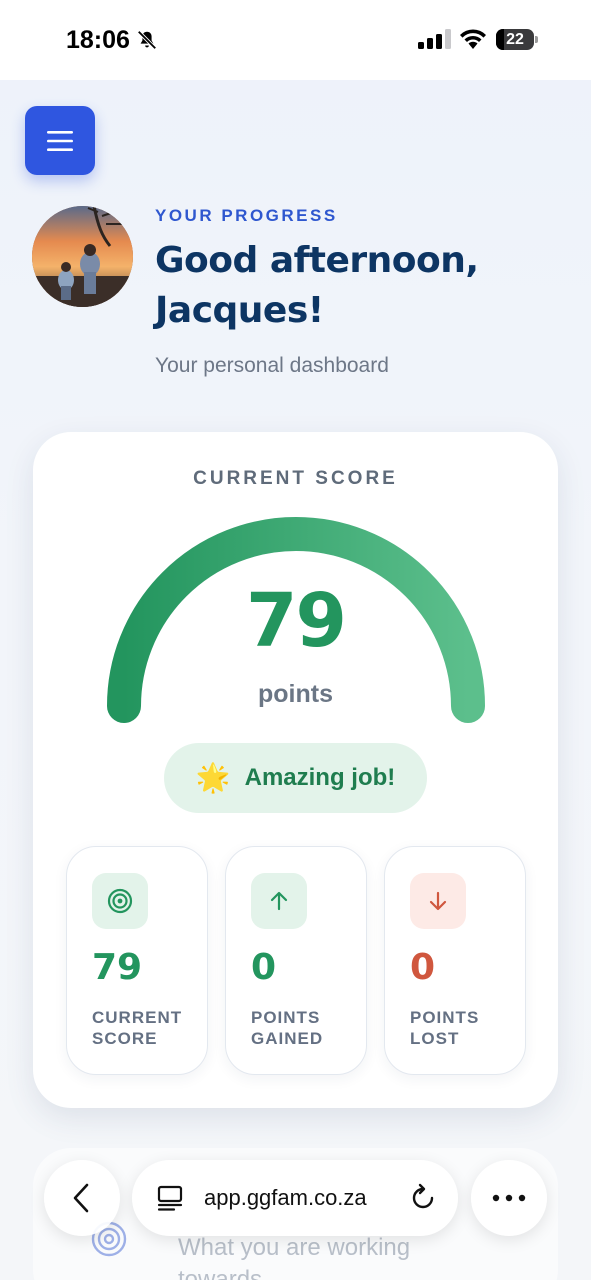 This screenshot has width=591, height=1280. Describe the element at coordinates (279, 901) in the screenshot. I see `arrow-up-icon` at that location.